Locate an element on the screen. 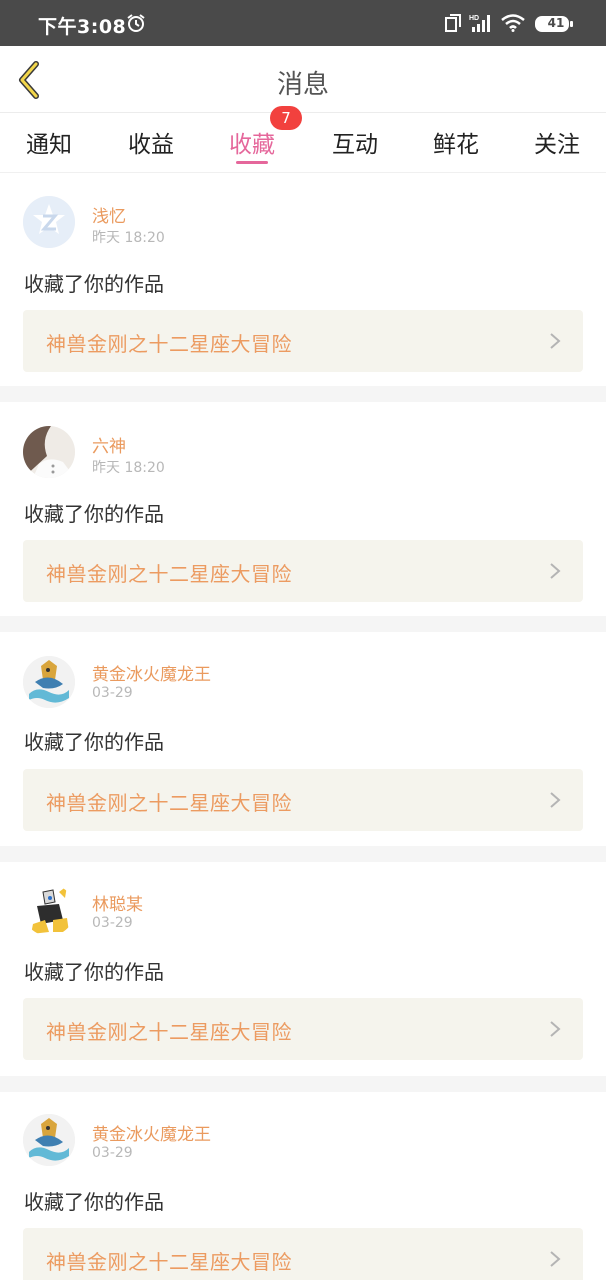  tab-bar: 通知 收益 收藏 互动 鲜花 关注 is located at coordinates (303, 143).